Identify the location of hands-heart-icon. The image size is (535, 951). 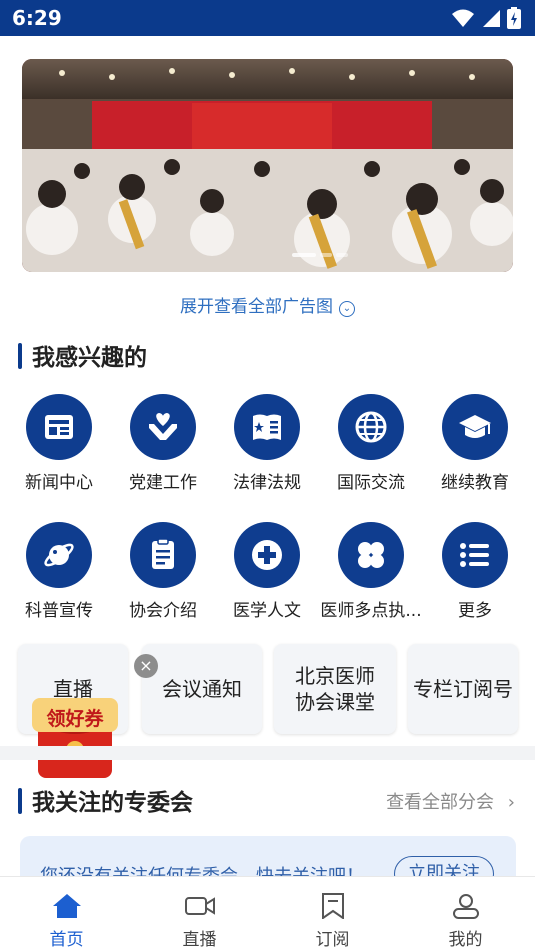
(163, 427).